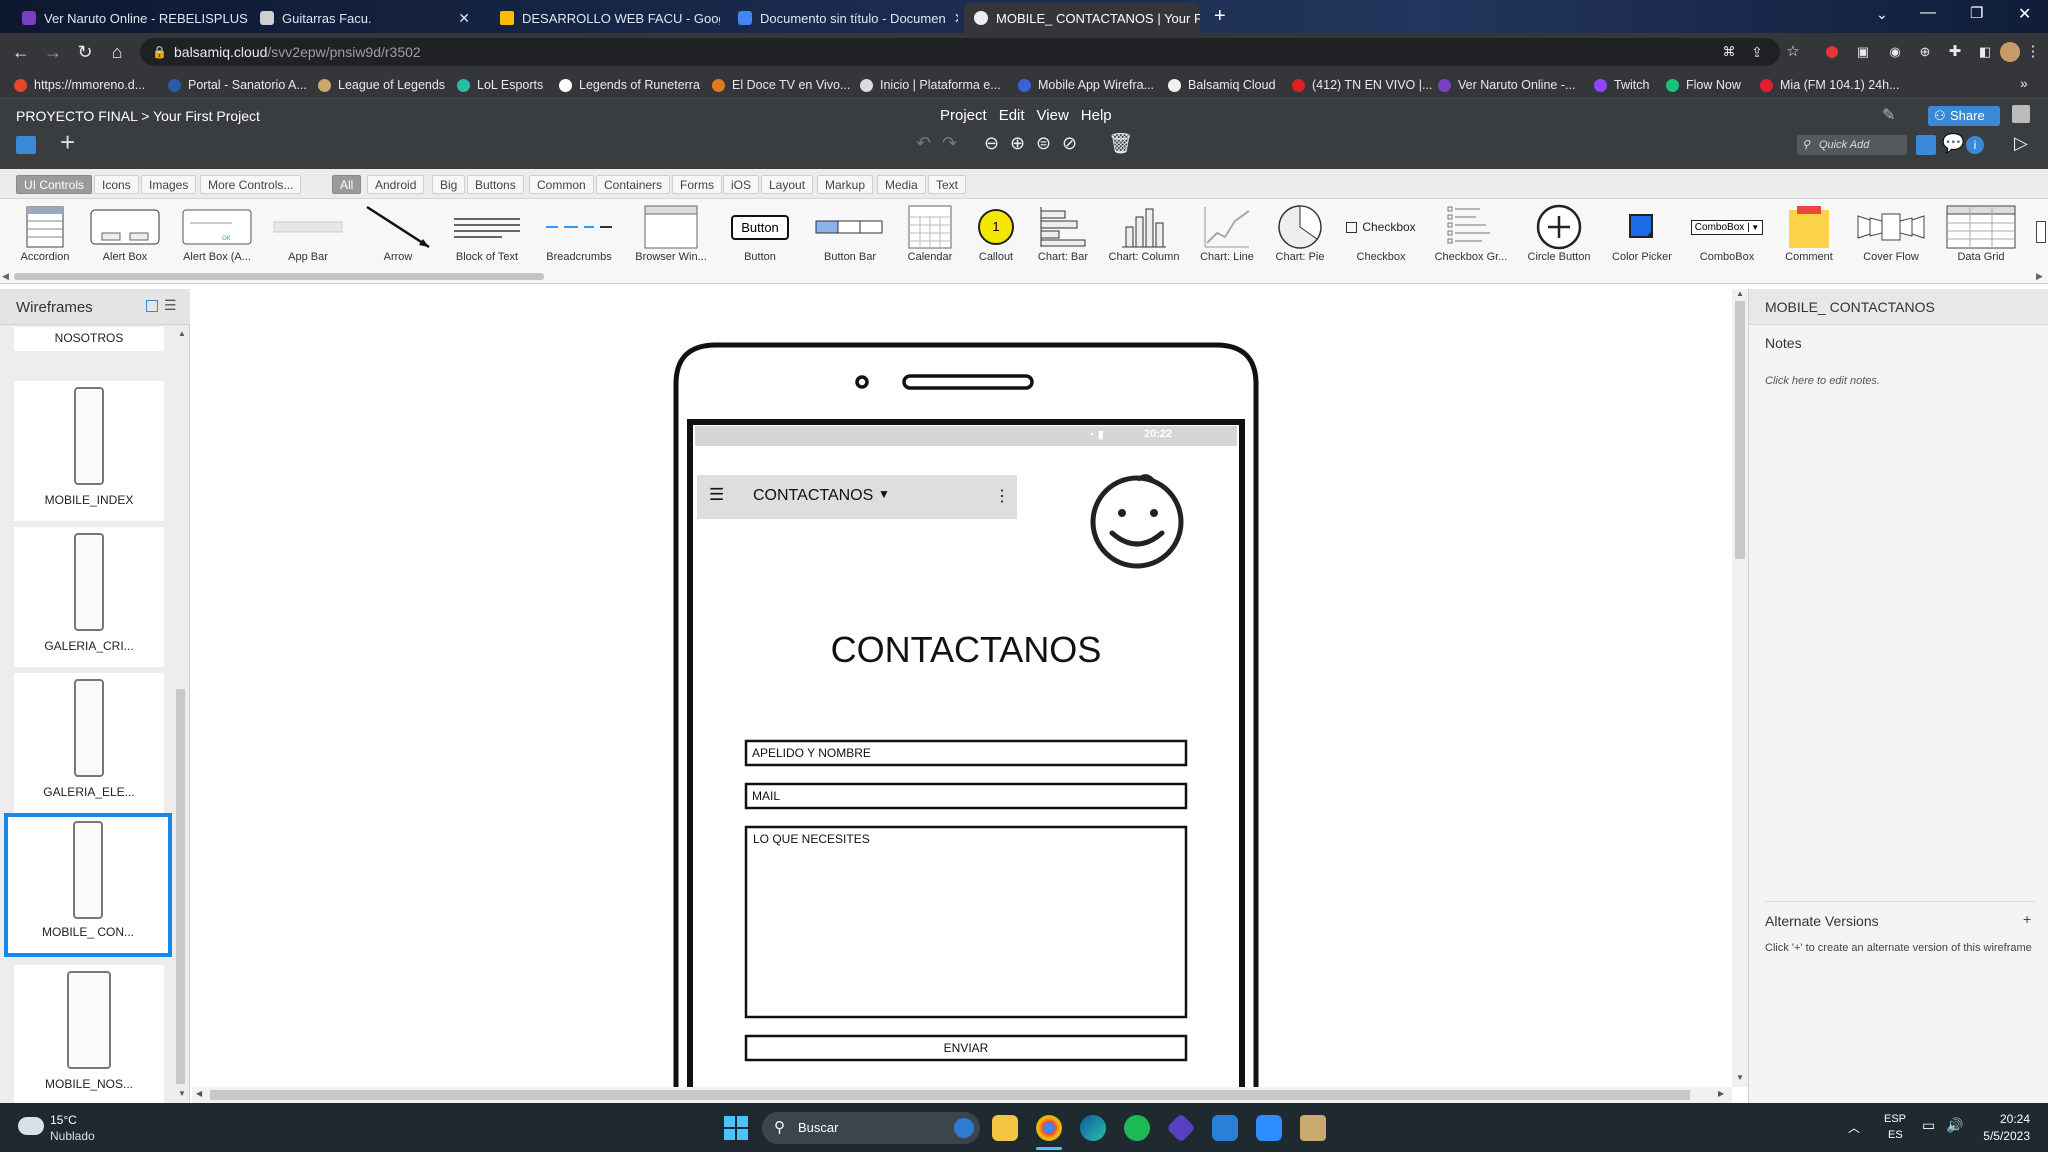 The height and width of the screenshot is (1152, 2048). I want to click on ui-library-icon, so click(1926, 145).